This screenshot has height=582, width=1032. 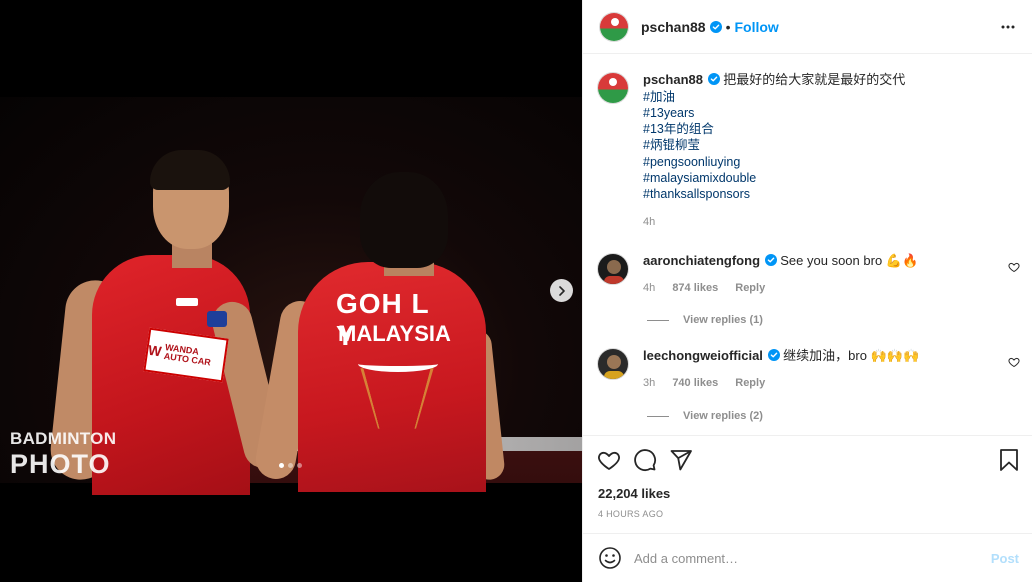 I want to click on chevron-right-icon, so click(x=561, y=290).